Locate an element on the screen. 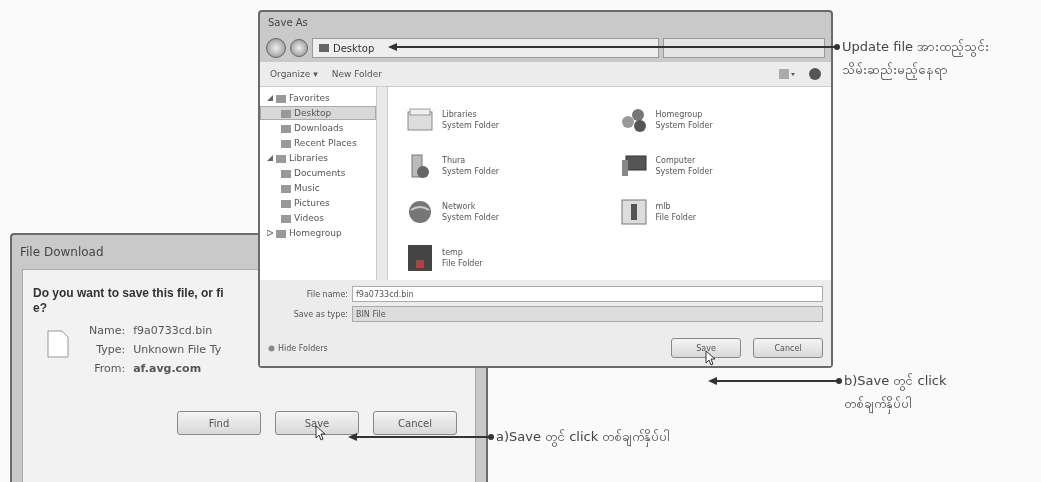 This screenshot has width=1041, height=482. nav-item: Favorites is located at coordinates (318, 98).